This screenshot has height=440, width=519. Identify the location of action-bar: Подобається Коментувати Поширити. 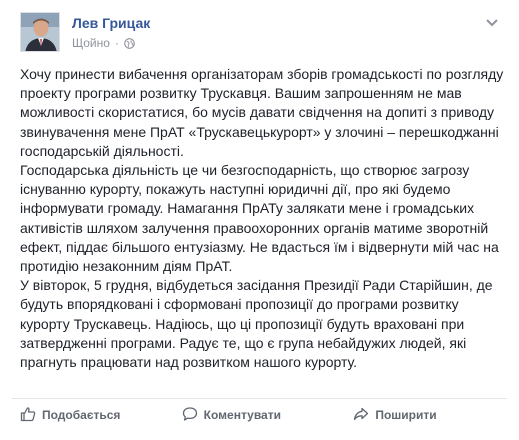
(259, 416).